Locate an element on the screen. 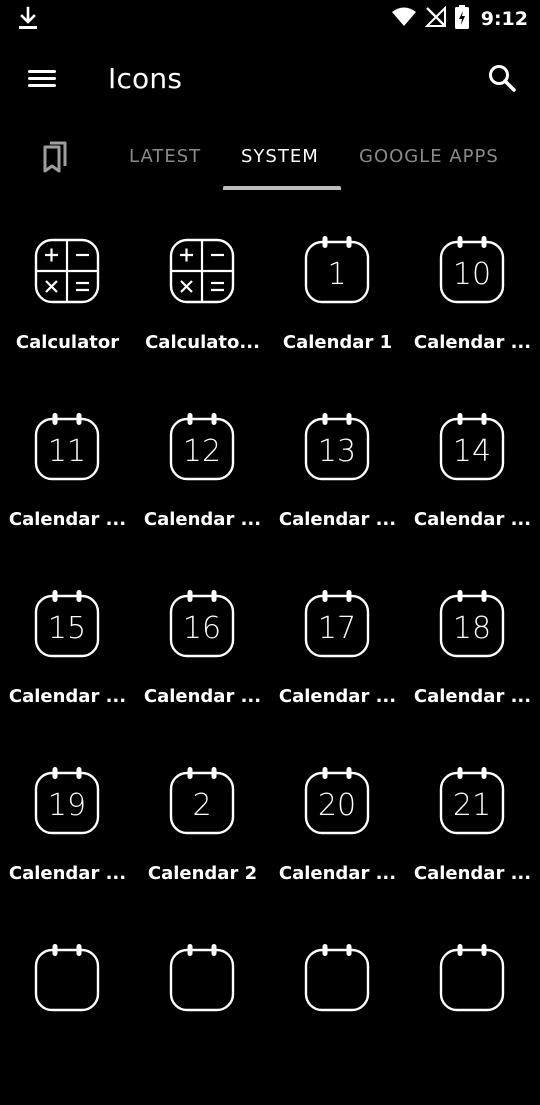 The width and height of the screenshot is (540, 1105). calendar-day-number: 15 is located at coordinates (67, 628).